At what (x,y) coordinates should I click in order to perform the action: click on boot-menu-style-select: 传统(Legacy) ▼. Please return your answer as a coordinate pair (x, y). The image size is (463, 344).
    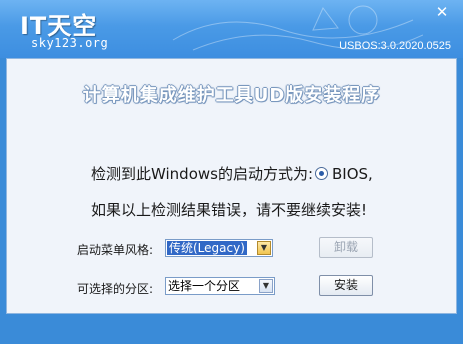
    Looking at the image, I should click on (219, 248).